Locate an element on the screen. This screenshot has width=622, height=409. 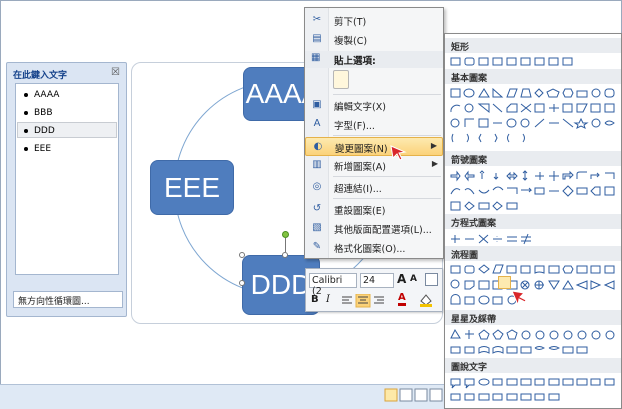
view-icons is located at coordinates (413, 395).